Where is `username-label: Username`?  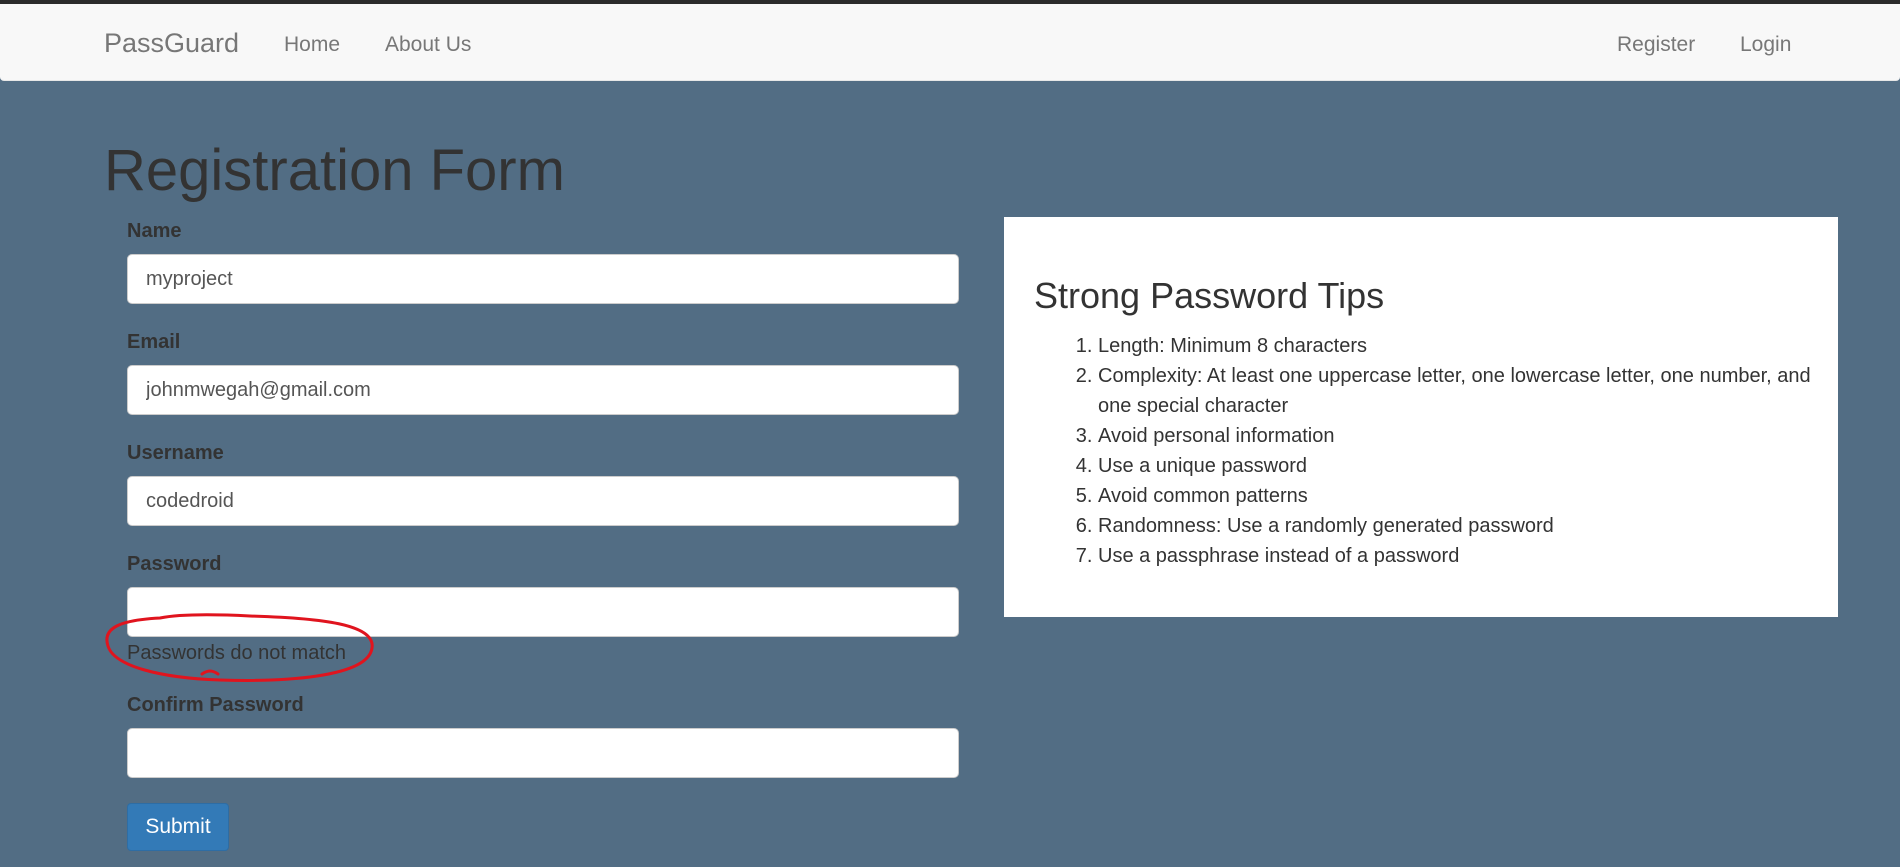 username-label: Username is located at coordinates (175, 453).